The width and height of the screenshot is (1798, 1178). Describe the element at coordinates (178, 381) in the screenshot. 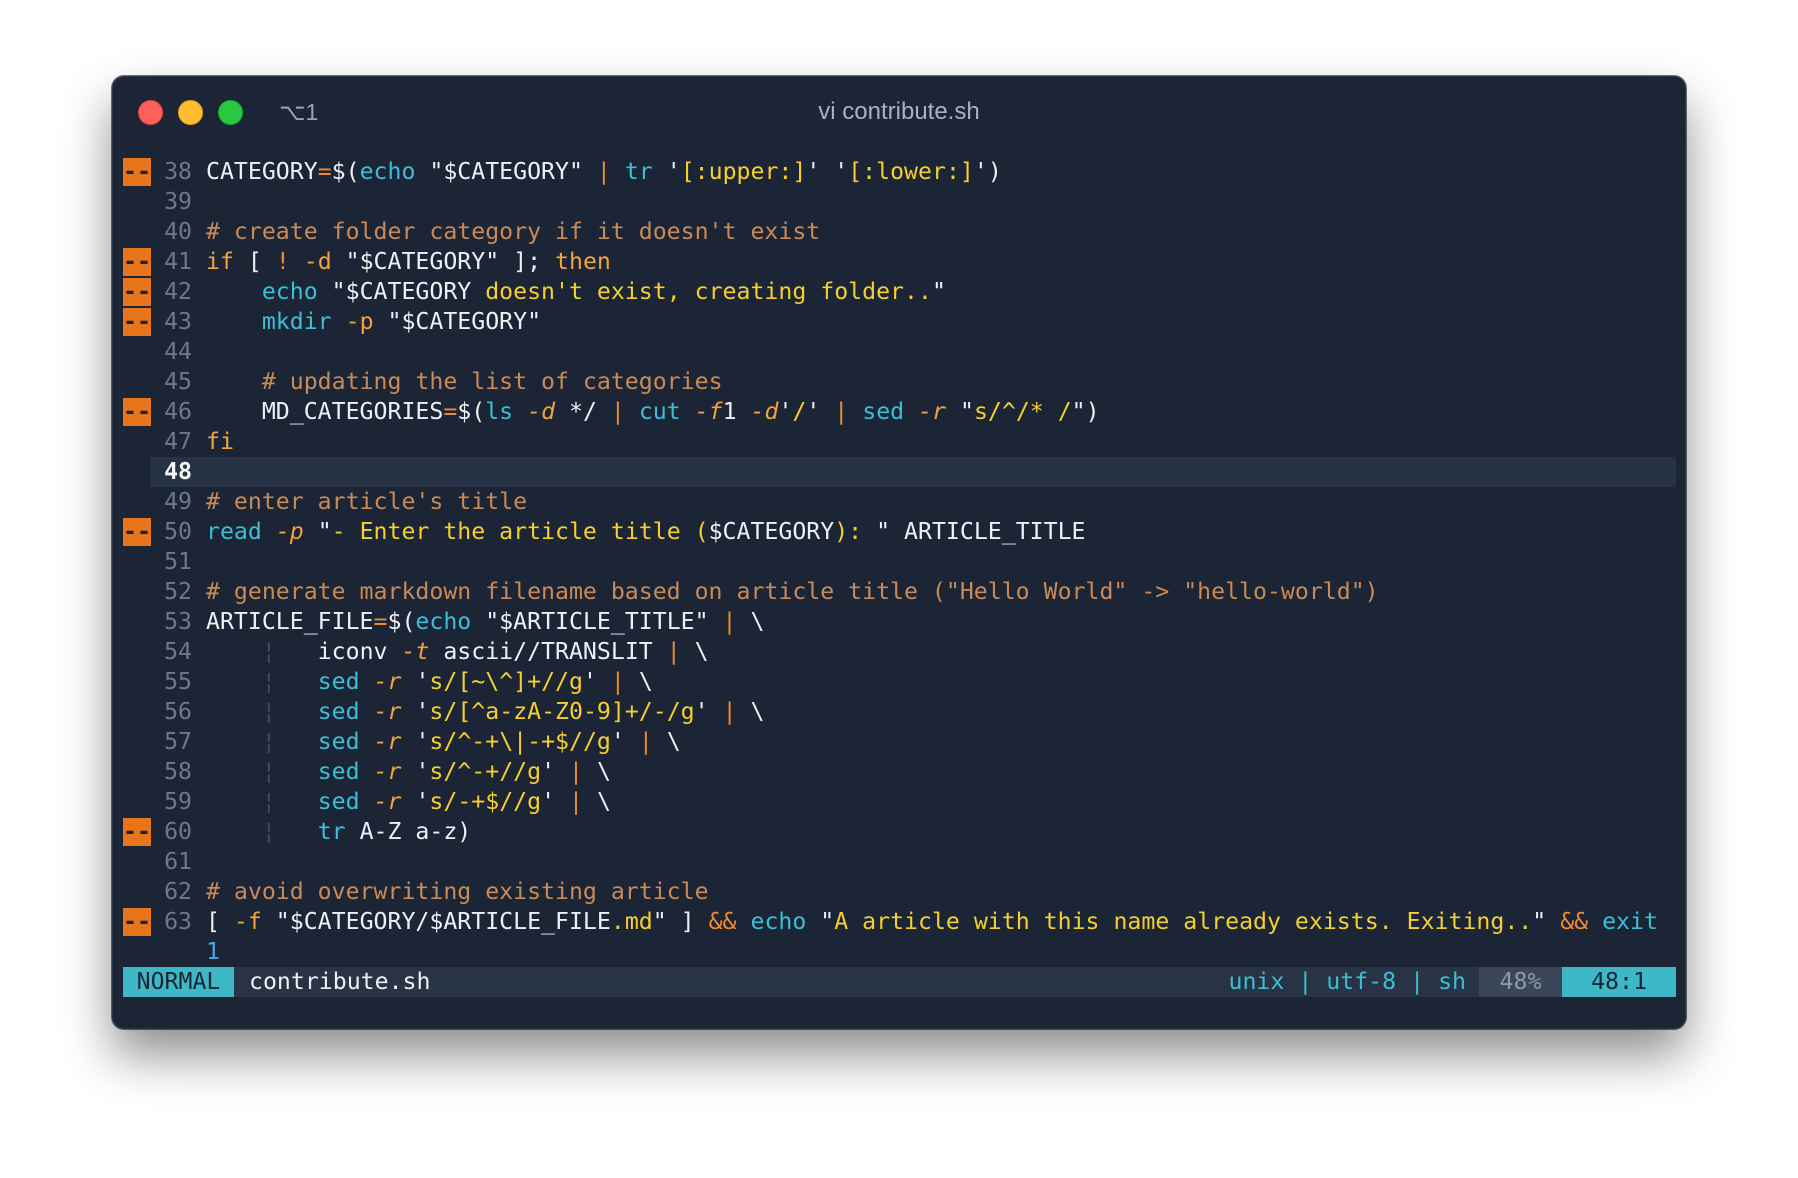

I see `line-number: 45` at that location.